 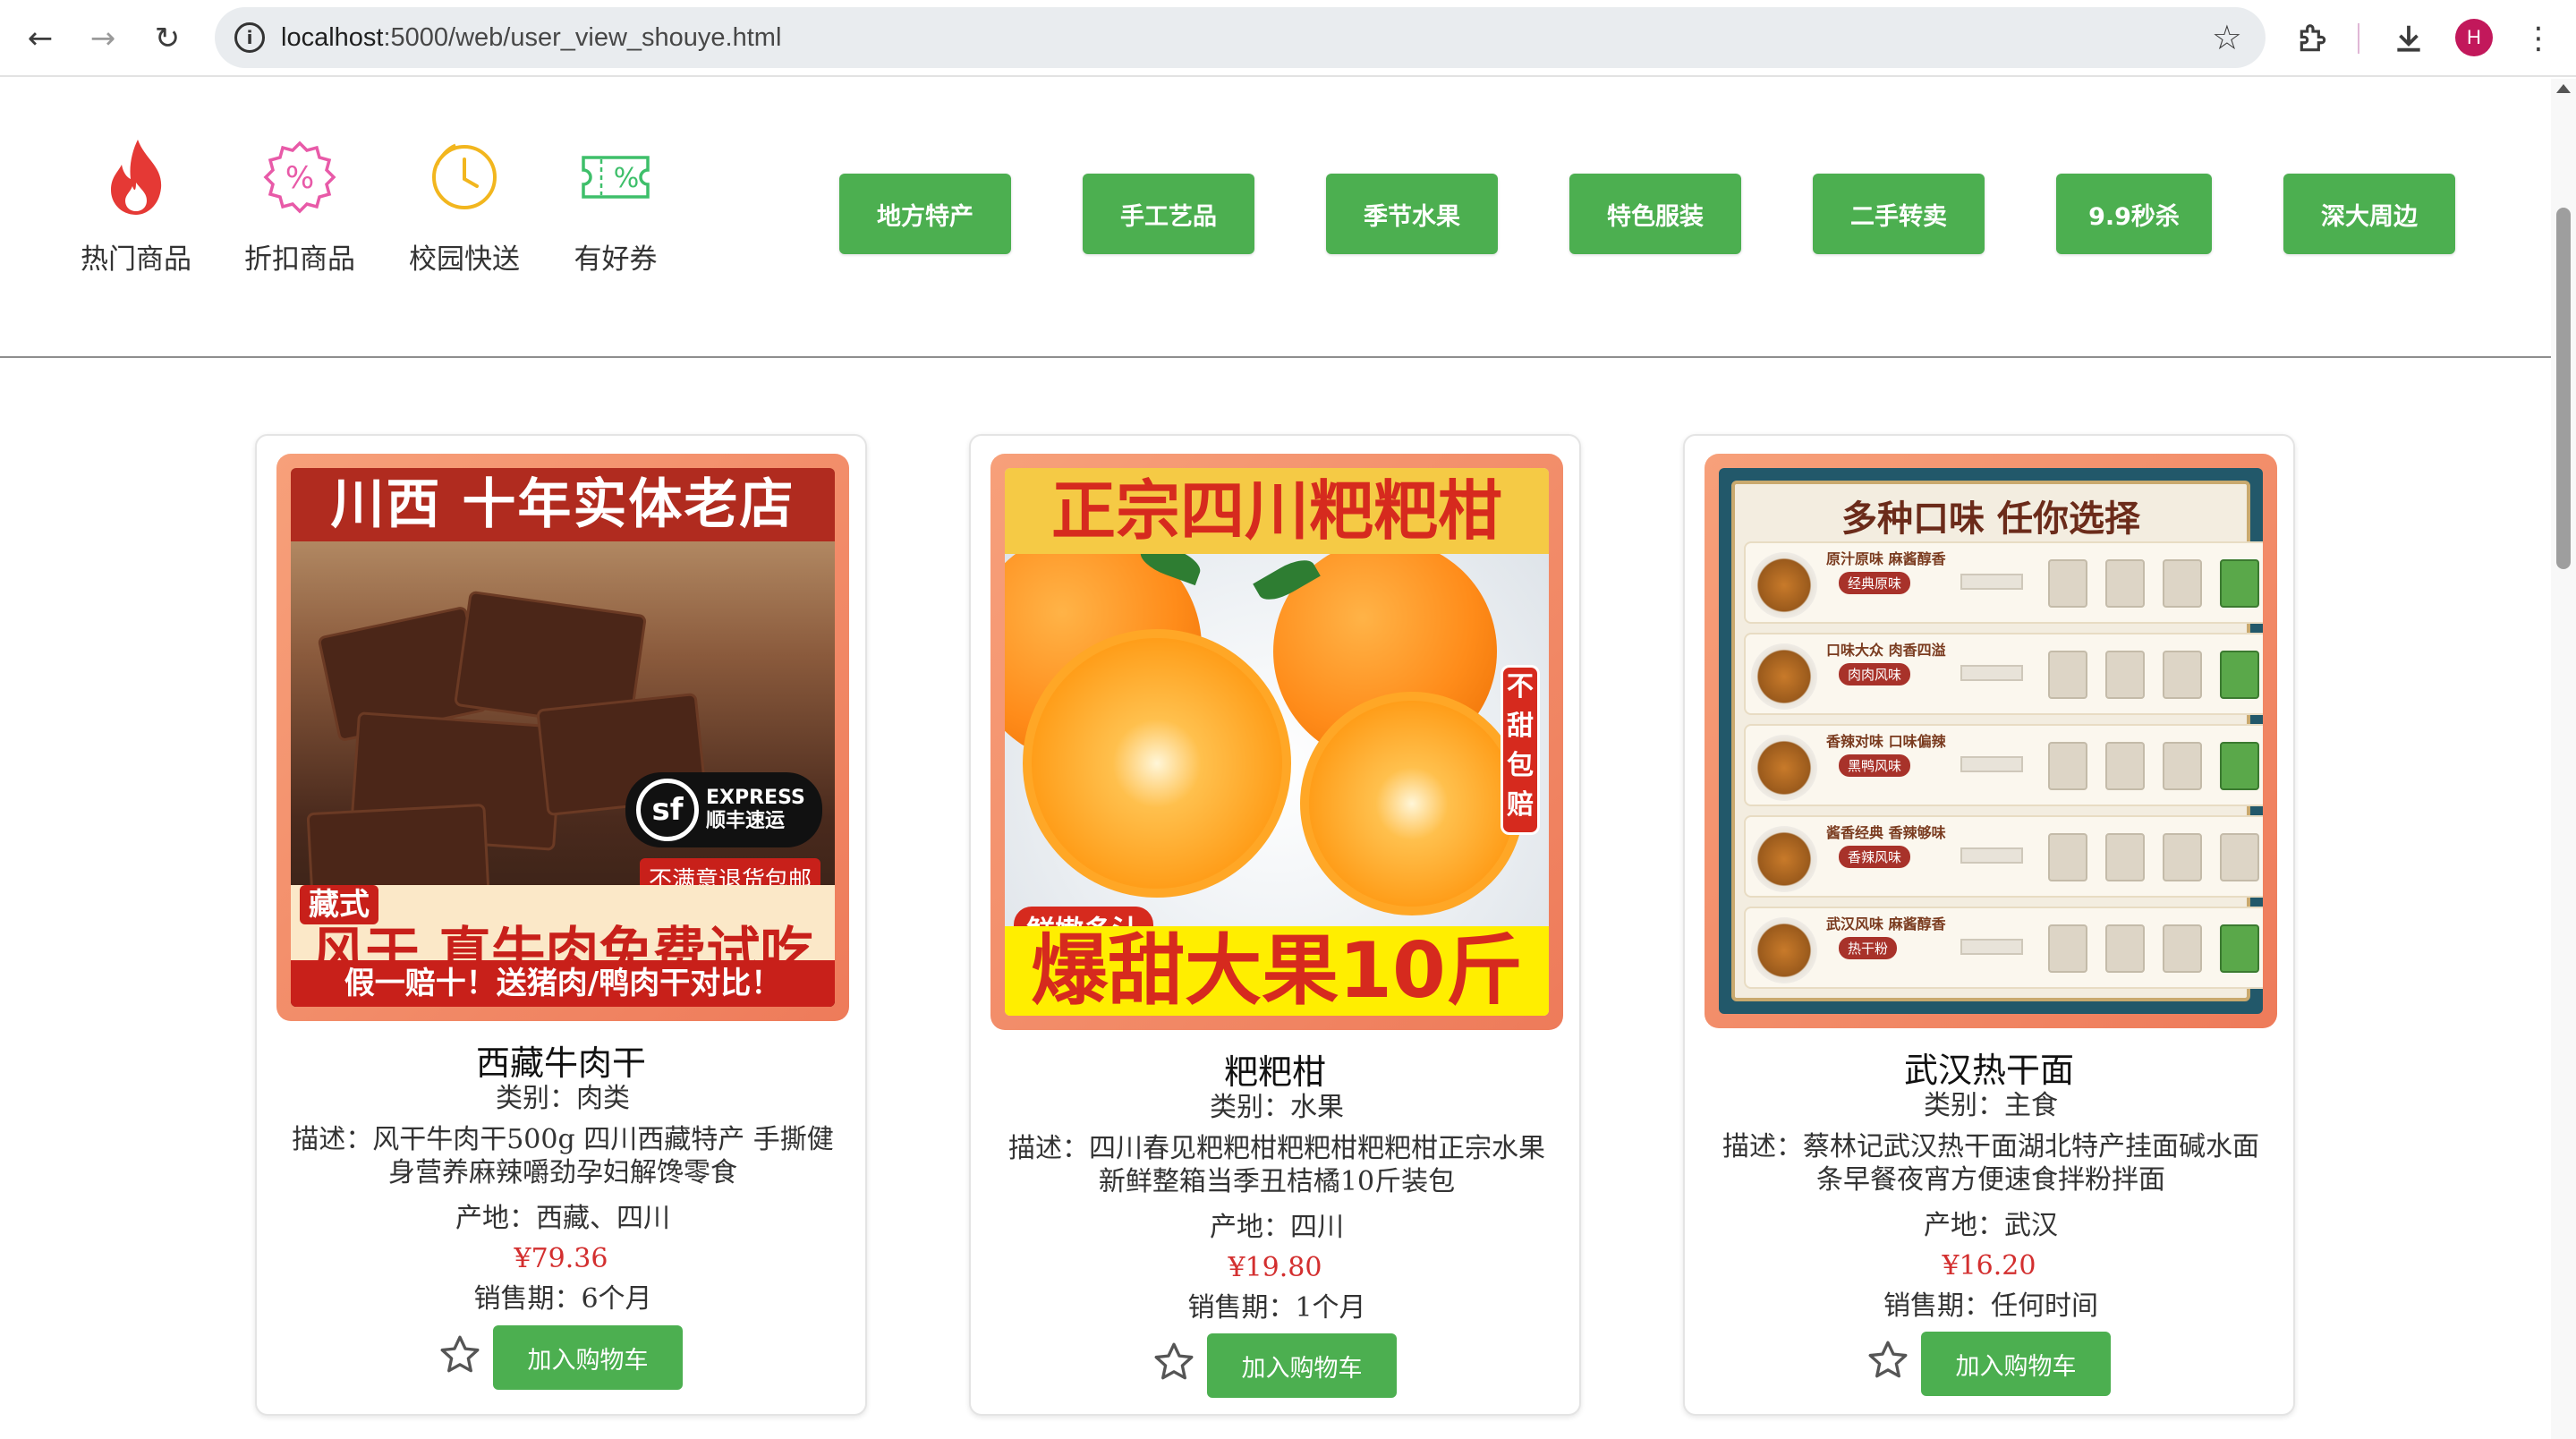 What do you see at coordinates (1275, 357) in the screenshot?
I see `section-divider` at bounding box center [1275, 357].